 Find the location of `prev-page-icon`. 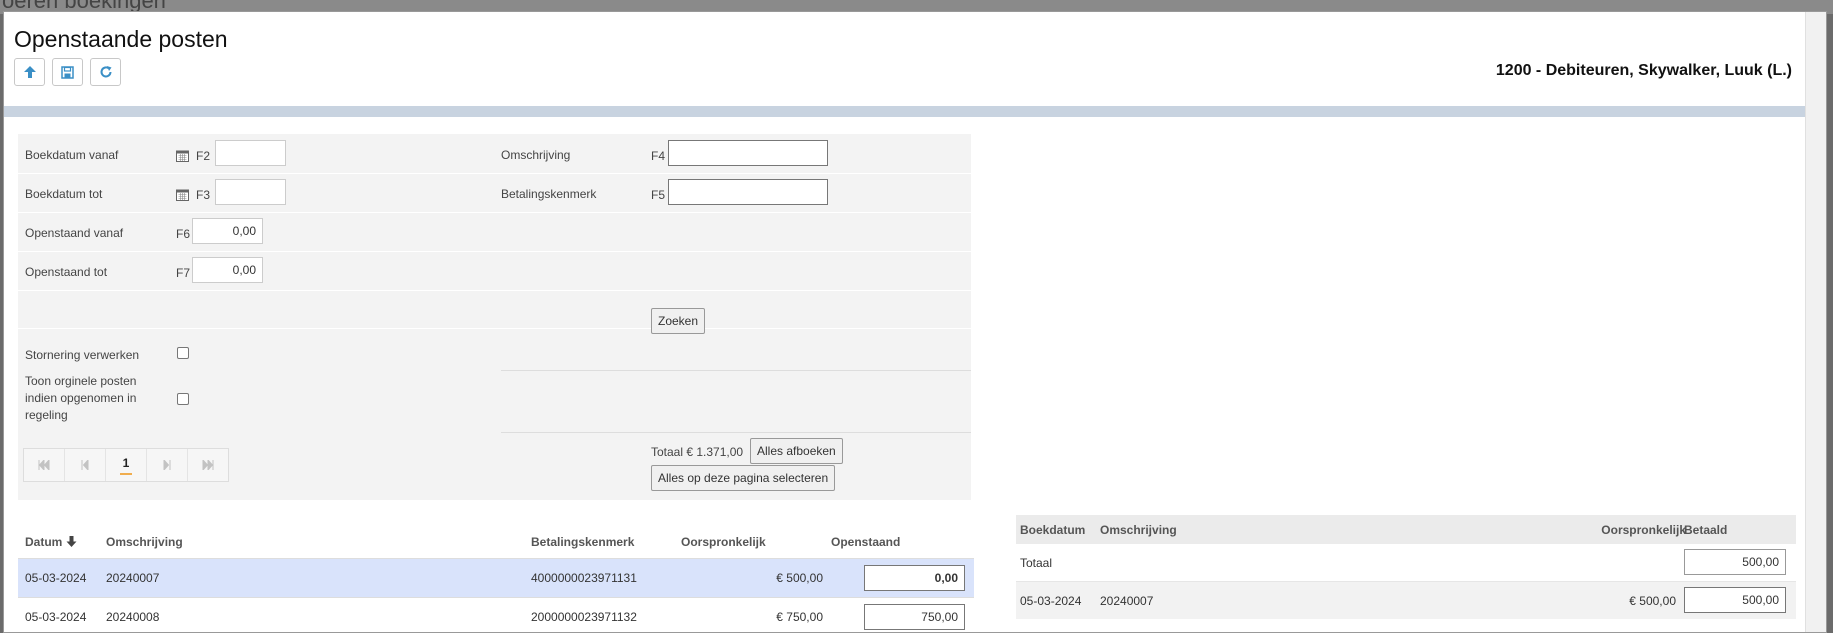

prev-page-icon is located at coordinates (85, 465).